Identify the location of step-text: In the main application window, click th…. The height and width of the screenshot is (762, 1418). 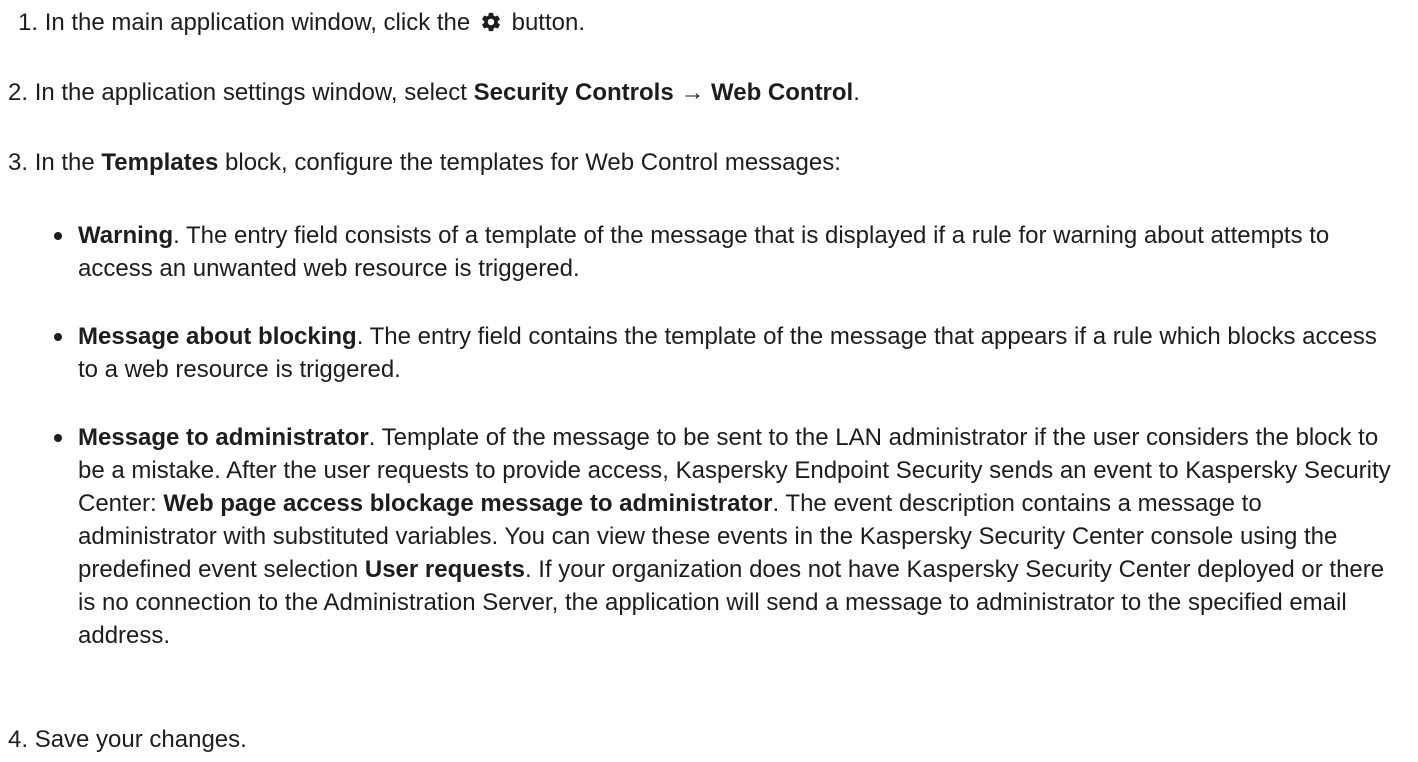
(257, 22).